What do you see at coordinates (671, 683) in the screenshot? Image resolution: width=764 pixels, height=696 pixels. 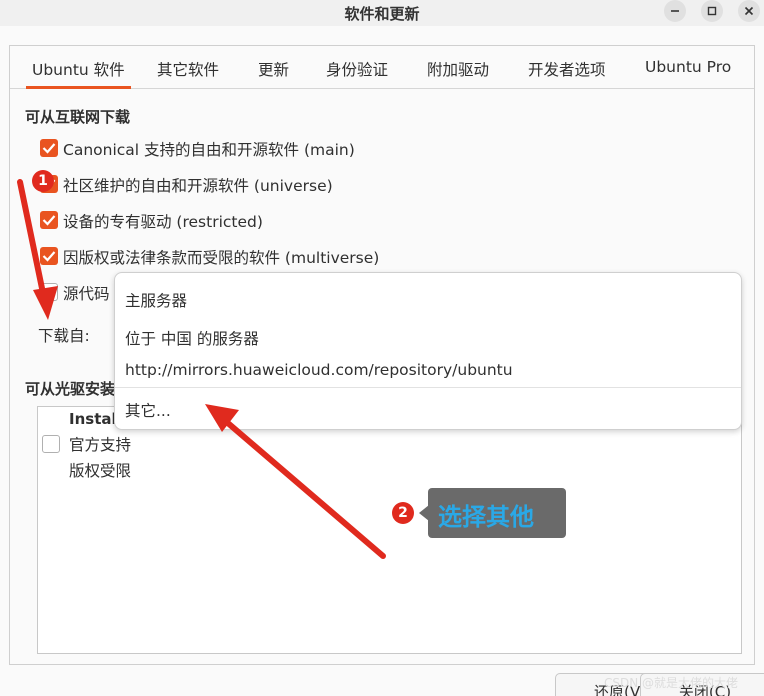 I see `csdn-watermark: CSDN @就是大佬的大佬` at bounding box center [671, 683].